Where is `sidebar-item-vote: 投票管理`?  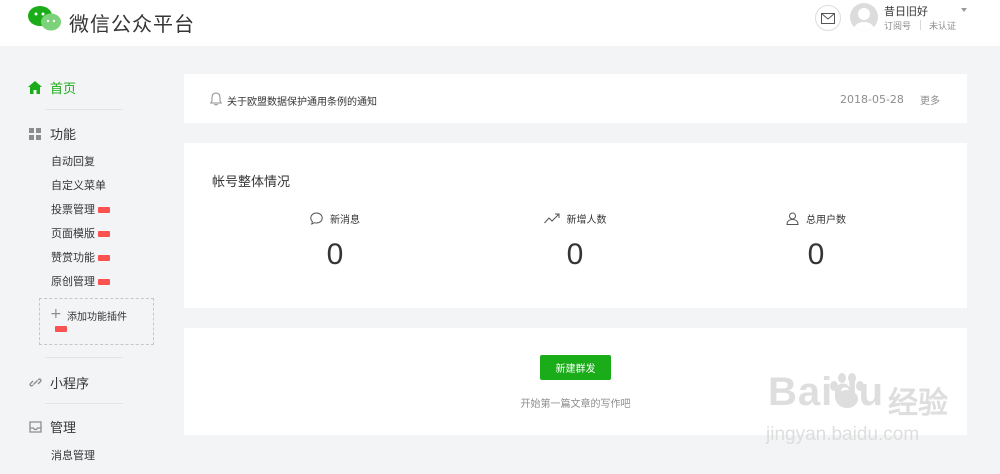 sidebar-item-vote: 投票管理 is located at coordinates (80, 209).